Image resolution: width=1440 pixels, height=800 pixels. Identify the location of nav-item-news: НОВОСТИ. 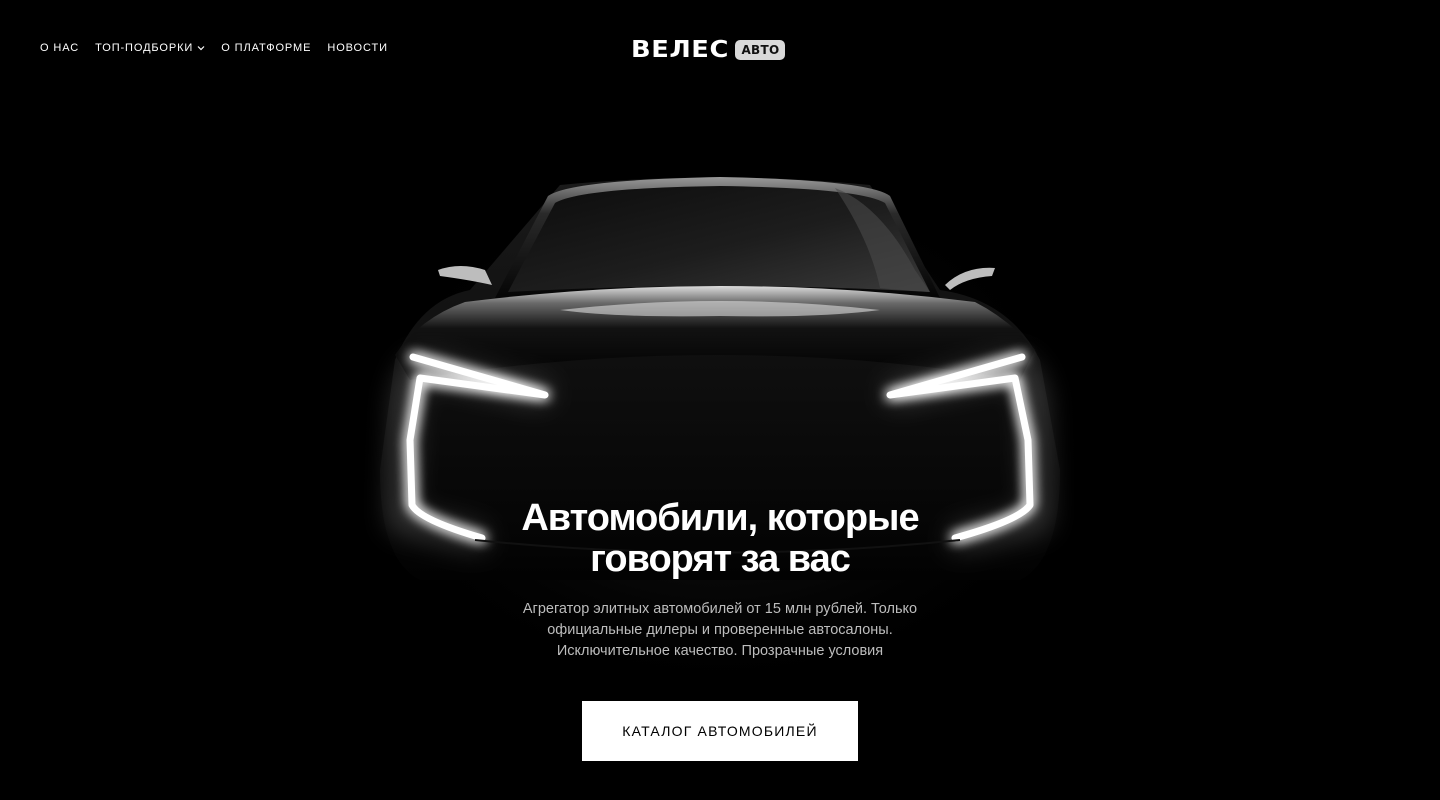
(357, 48).